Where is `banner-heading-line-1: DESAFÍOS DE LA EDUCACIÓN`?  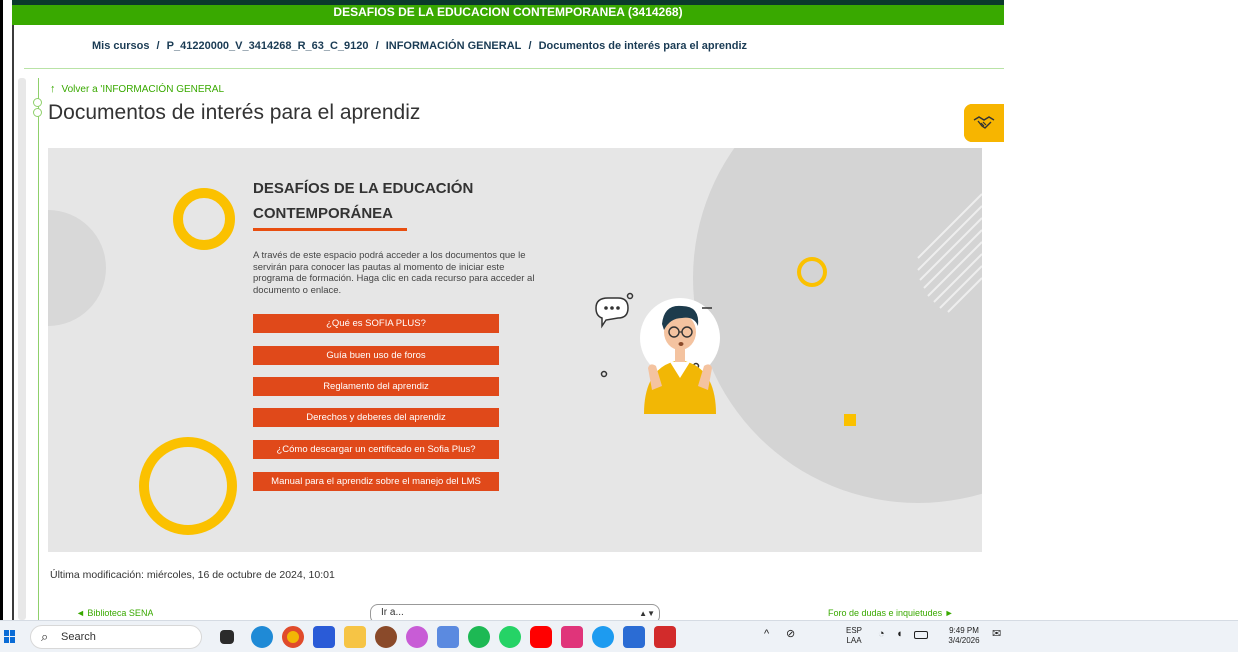
banner-heading-line-1: DESAFÍOS DE LA EDUCACIÓN is located at coordinates (363, 188).